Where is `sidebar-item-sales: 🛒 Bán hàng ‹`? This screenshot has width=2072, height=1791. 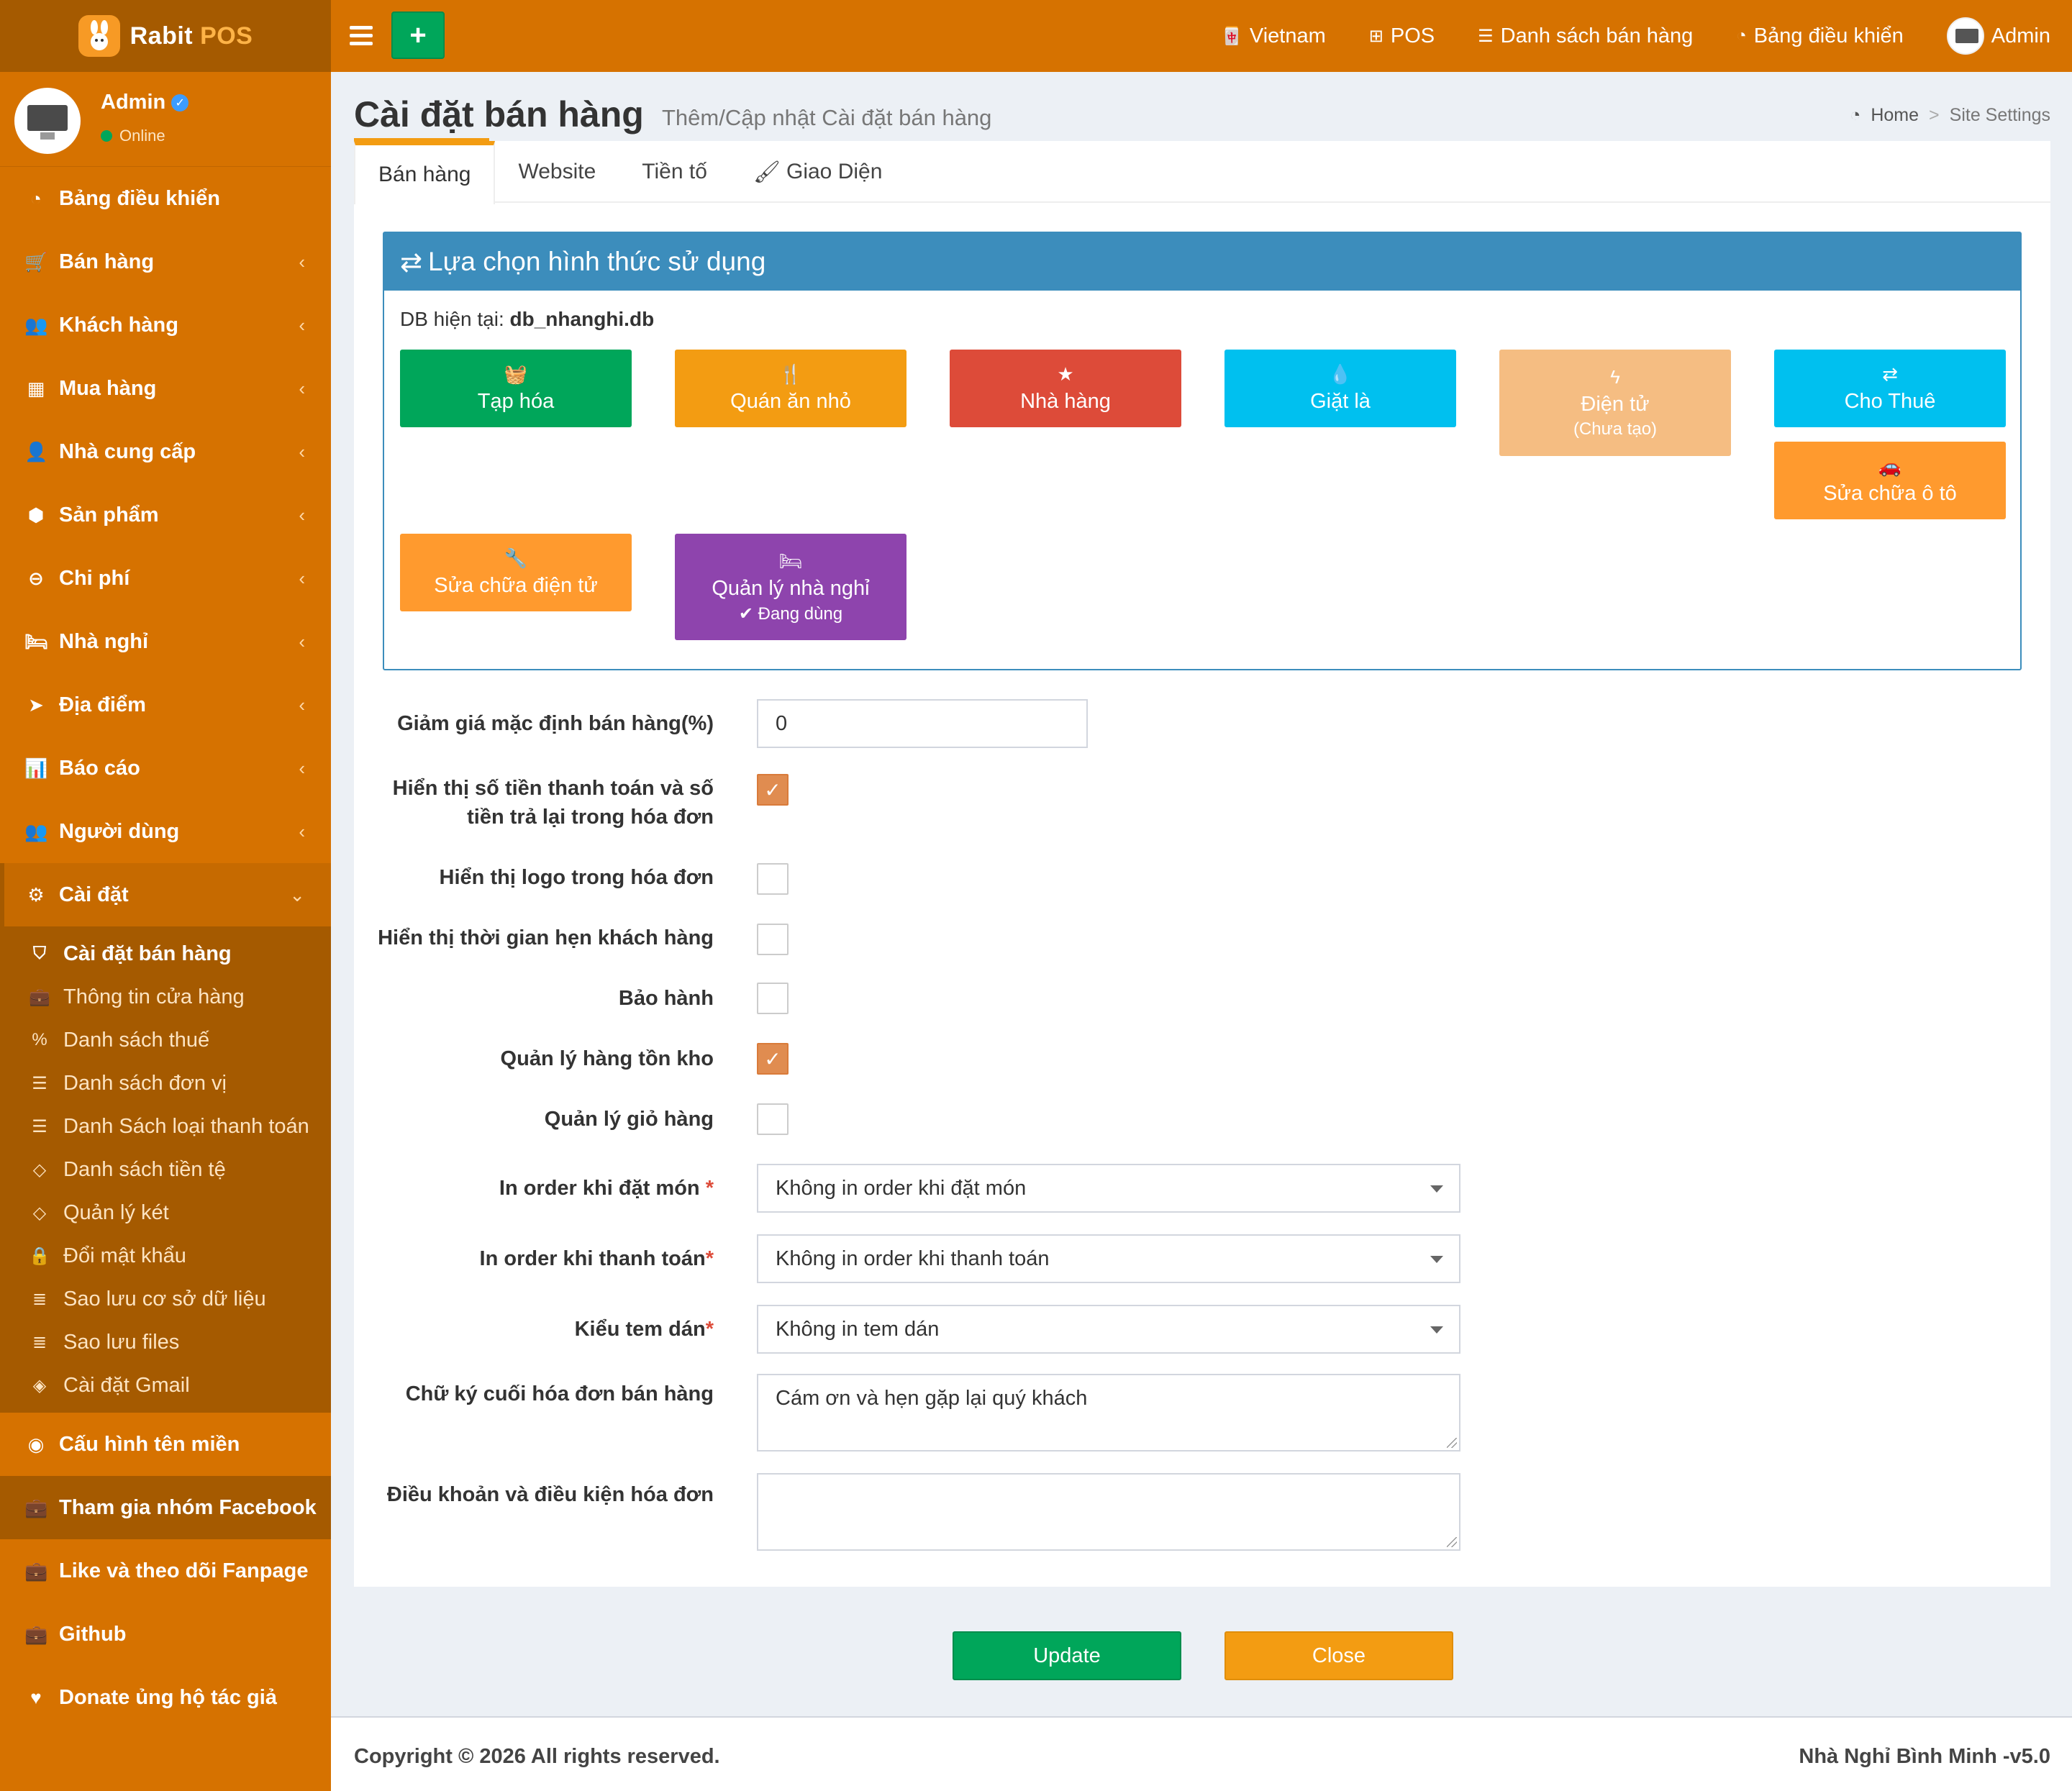 sidebar-item-sales: 🛒 Bán hàng ‹ is located at coordinates (165, 261).